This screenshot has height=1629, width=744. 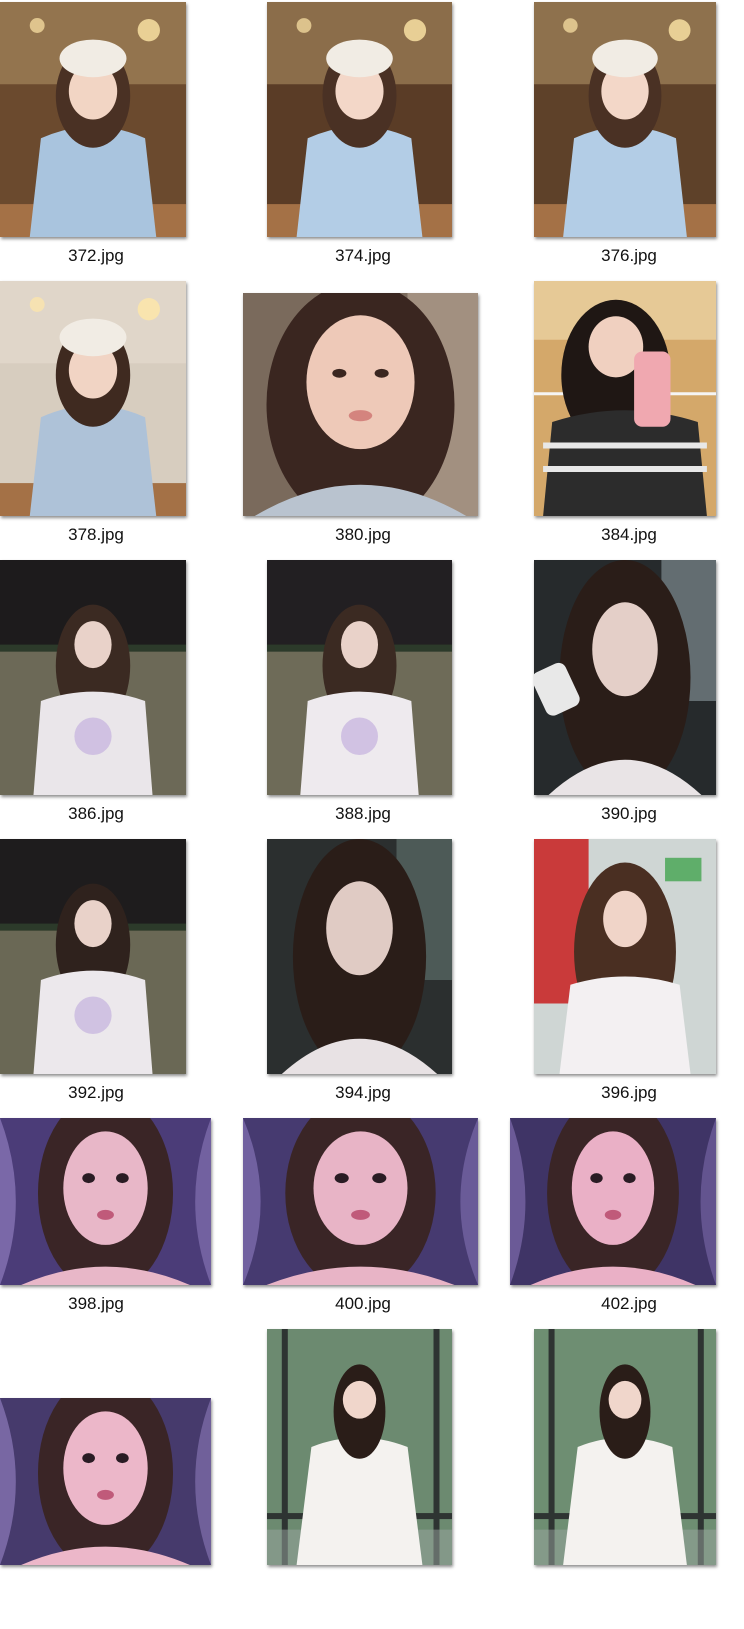 I want to click on file-name-label: 398.jpg, so click(x=98, y=1304).